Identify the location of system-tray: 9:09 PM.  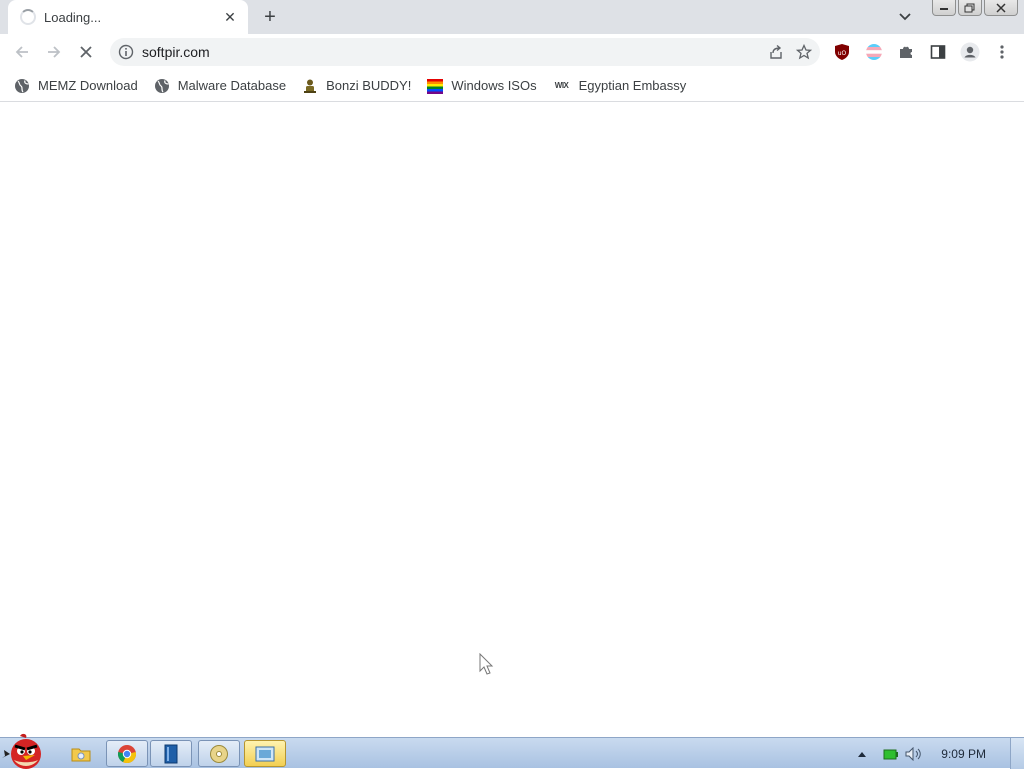
(940, 753).